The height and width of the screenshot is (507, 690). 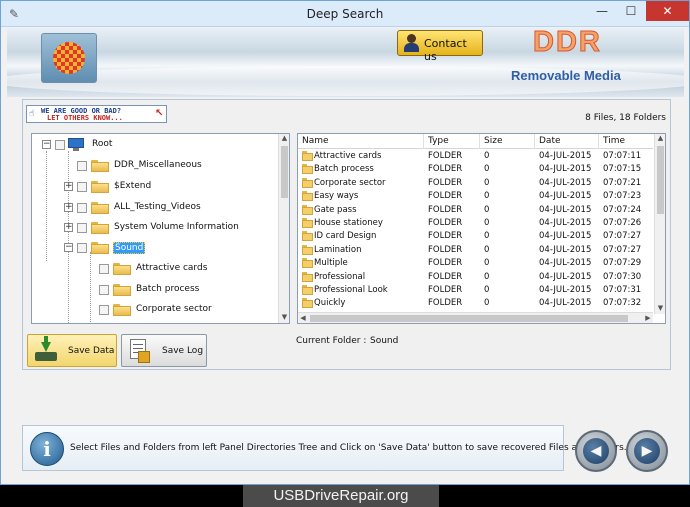 I want to click on app-logo, so click(x=69, y=58).